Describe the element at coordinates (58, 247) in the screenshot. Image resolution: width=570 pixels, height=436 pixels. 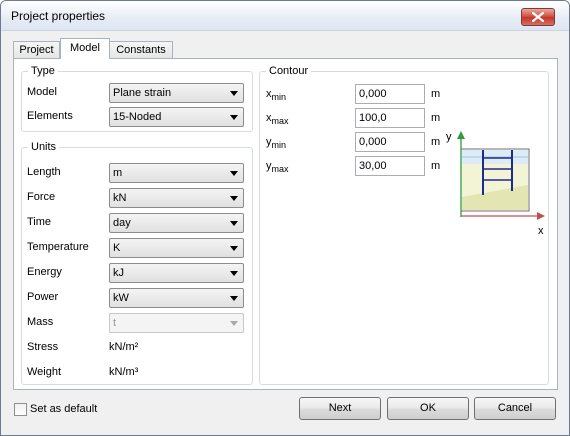
I see `temperature-label: Temperature` at that location.